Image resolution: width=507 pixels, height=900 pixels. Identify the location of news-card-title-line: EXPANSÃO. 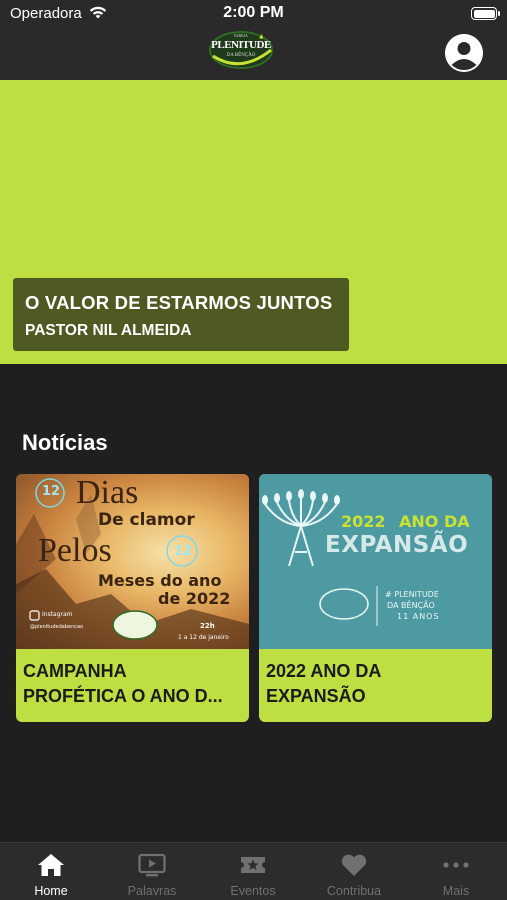
(316, 696).